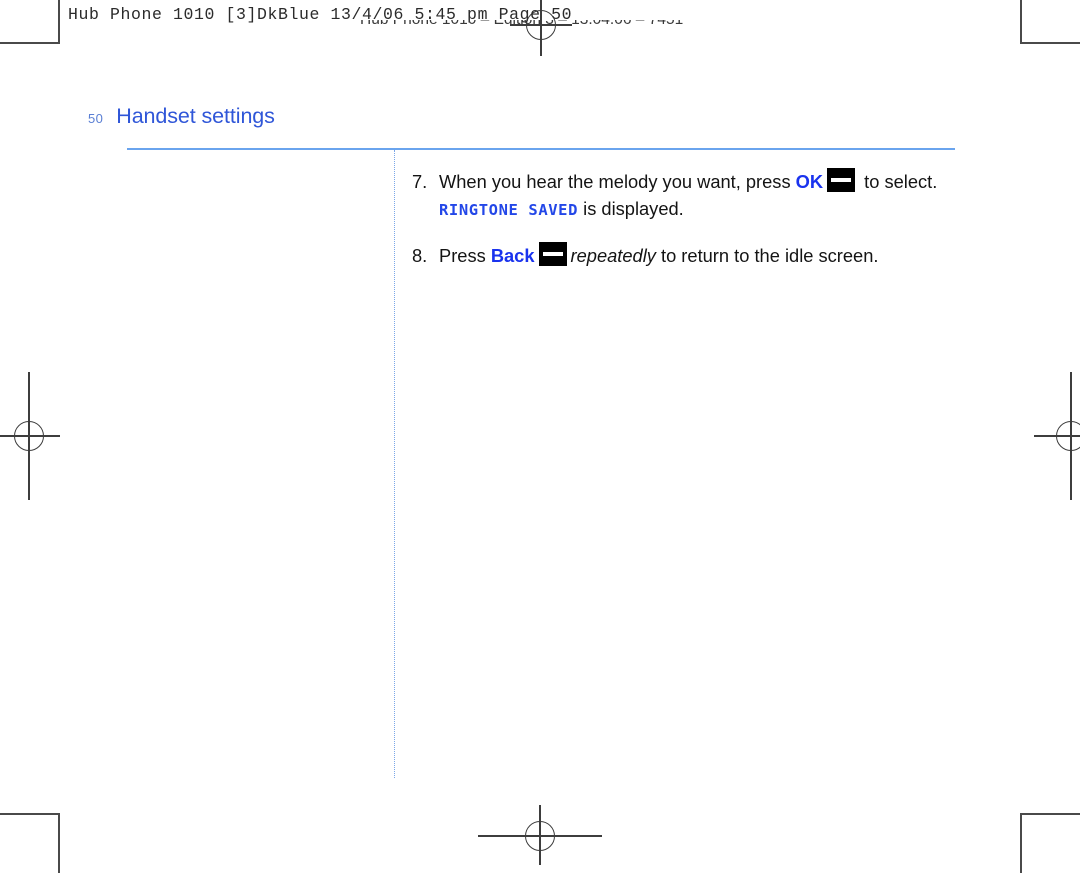  Describe the element at coordinates (617, 181) in the screenshot. I see `step-text-part-1: When you hear the melody you want, press` at that location.